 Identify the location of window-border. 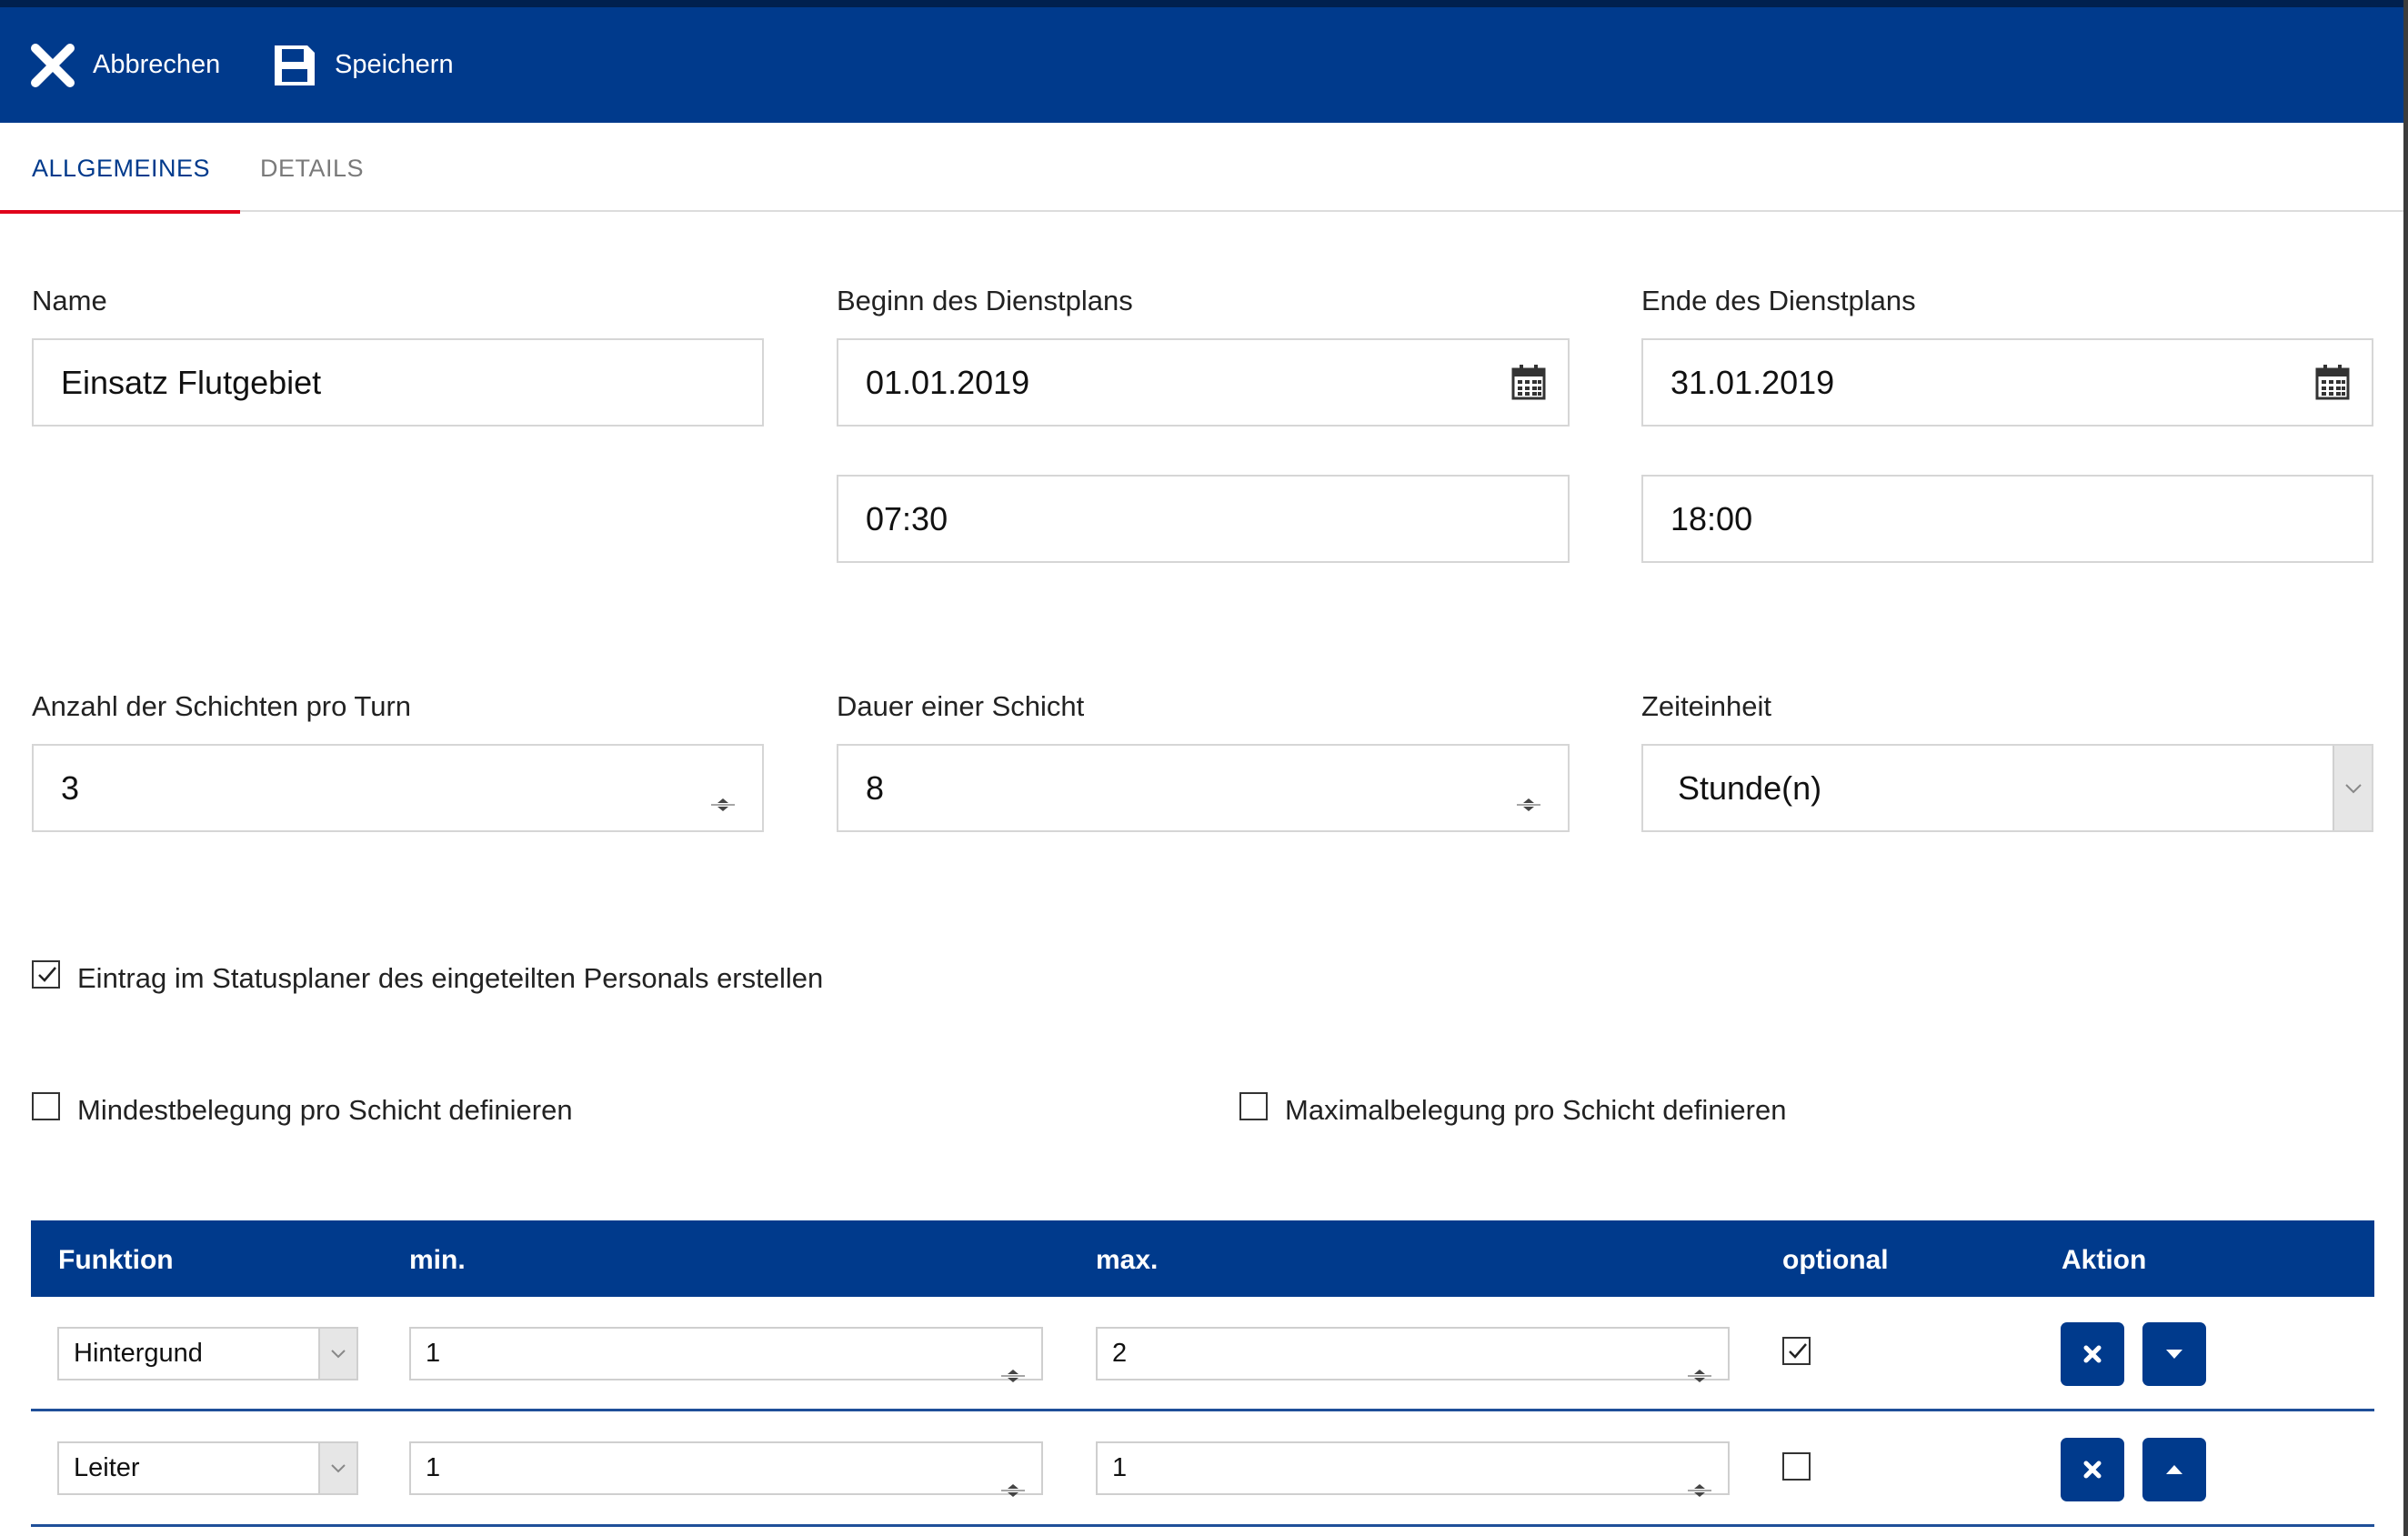
(2405, 768).